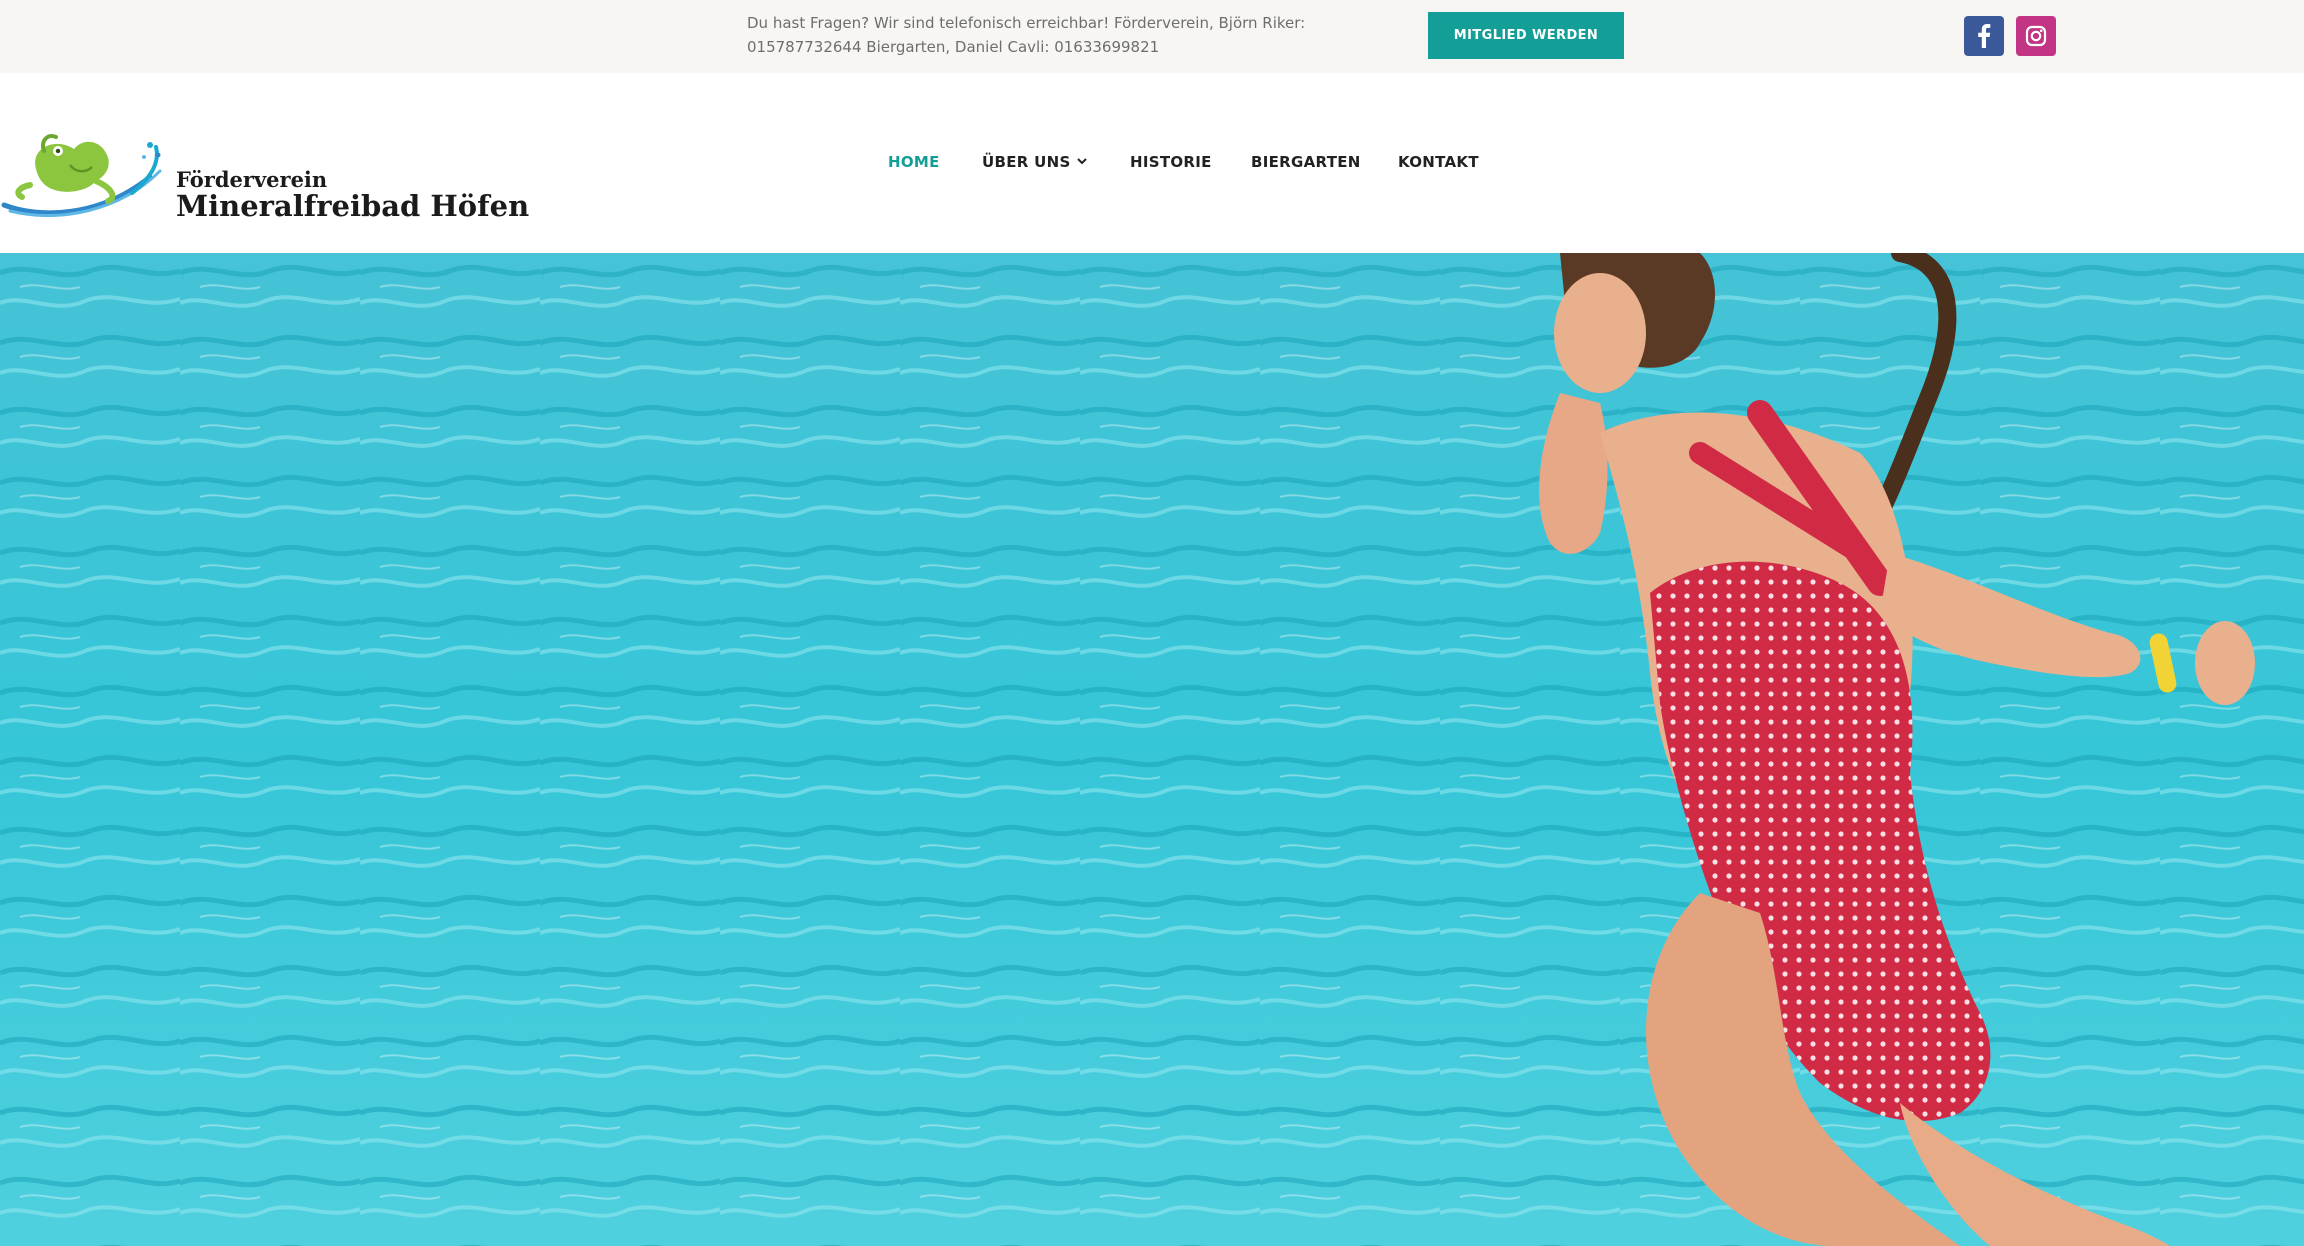 The image size is (2304, 1246). I want to click on nav-item-label: ÜBER UNS, so click(1026, 162).